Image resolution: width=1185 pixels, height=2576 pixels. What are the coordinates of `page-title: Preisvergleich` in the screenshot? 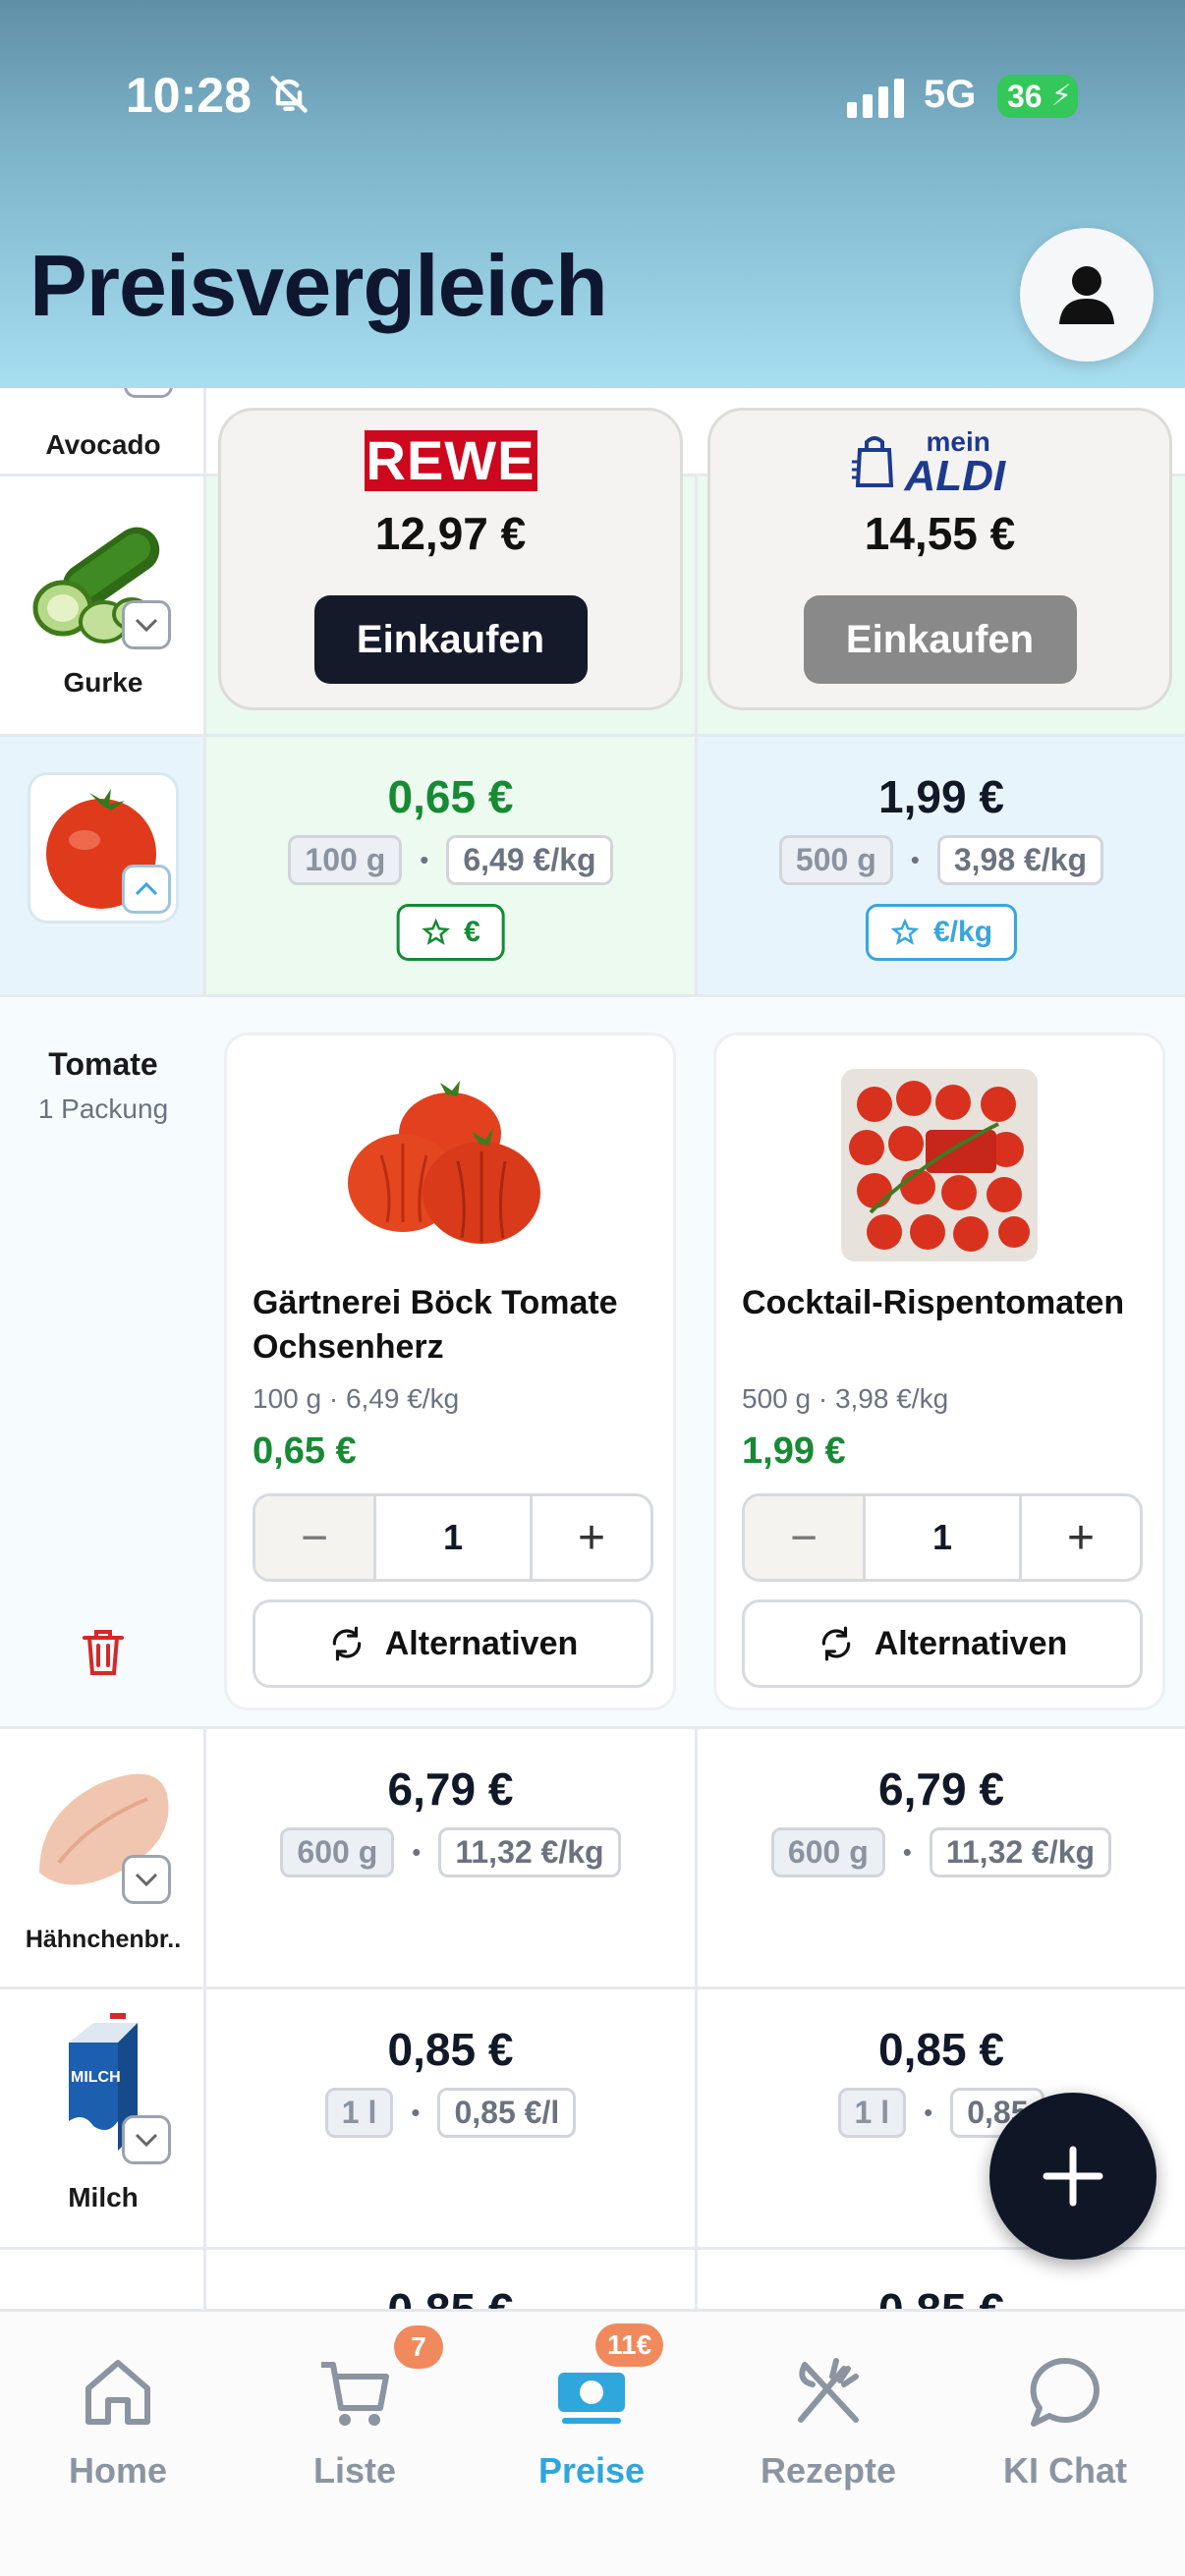 It's located at (319, 285).